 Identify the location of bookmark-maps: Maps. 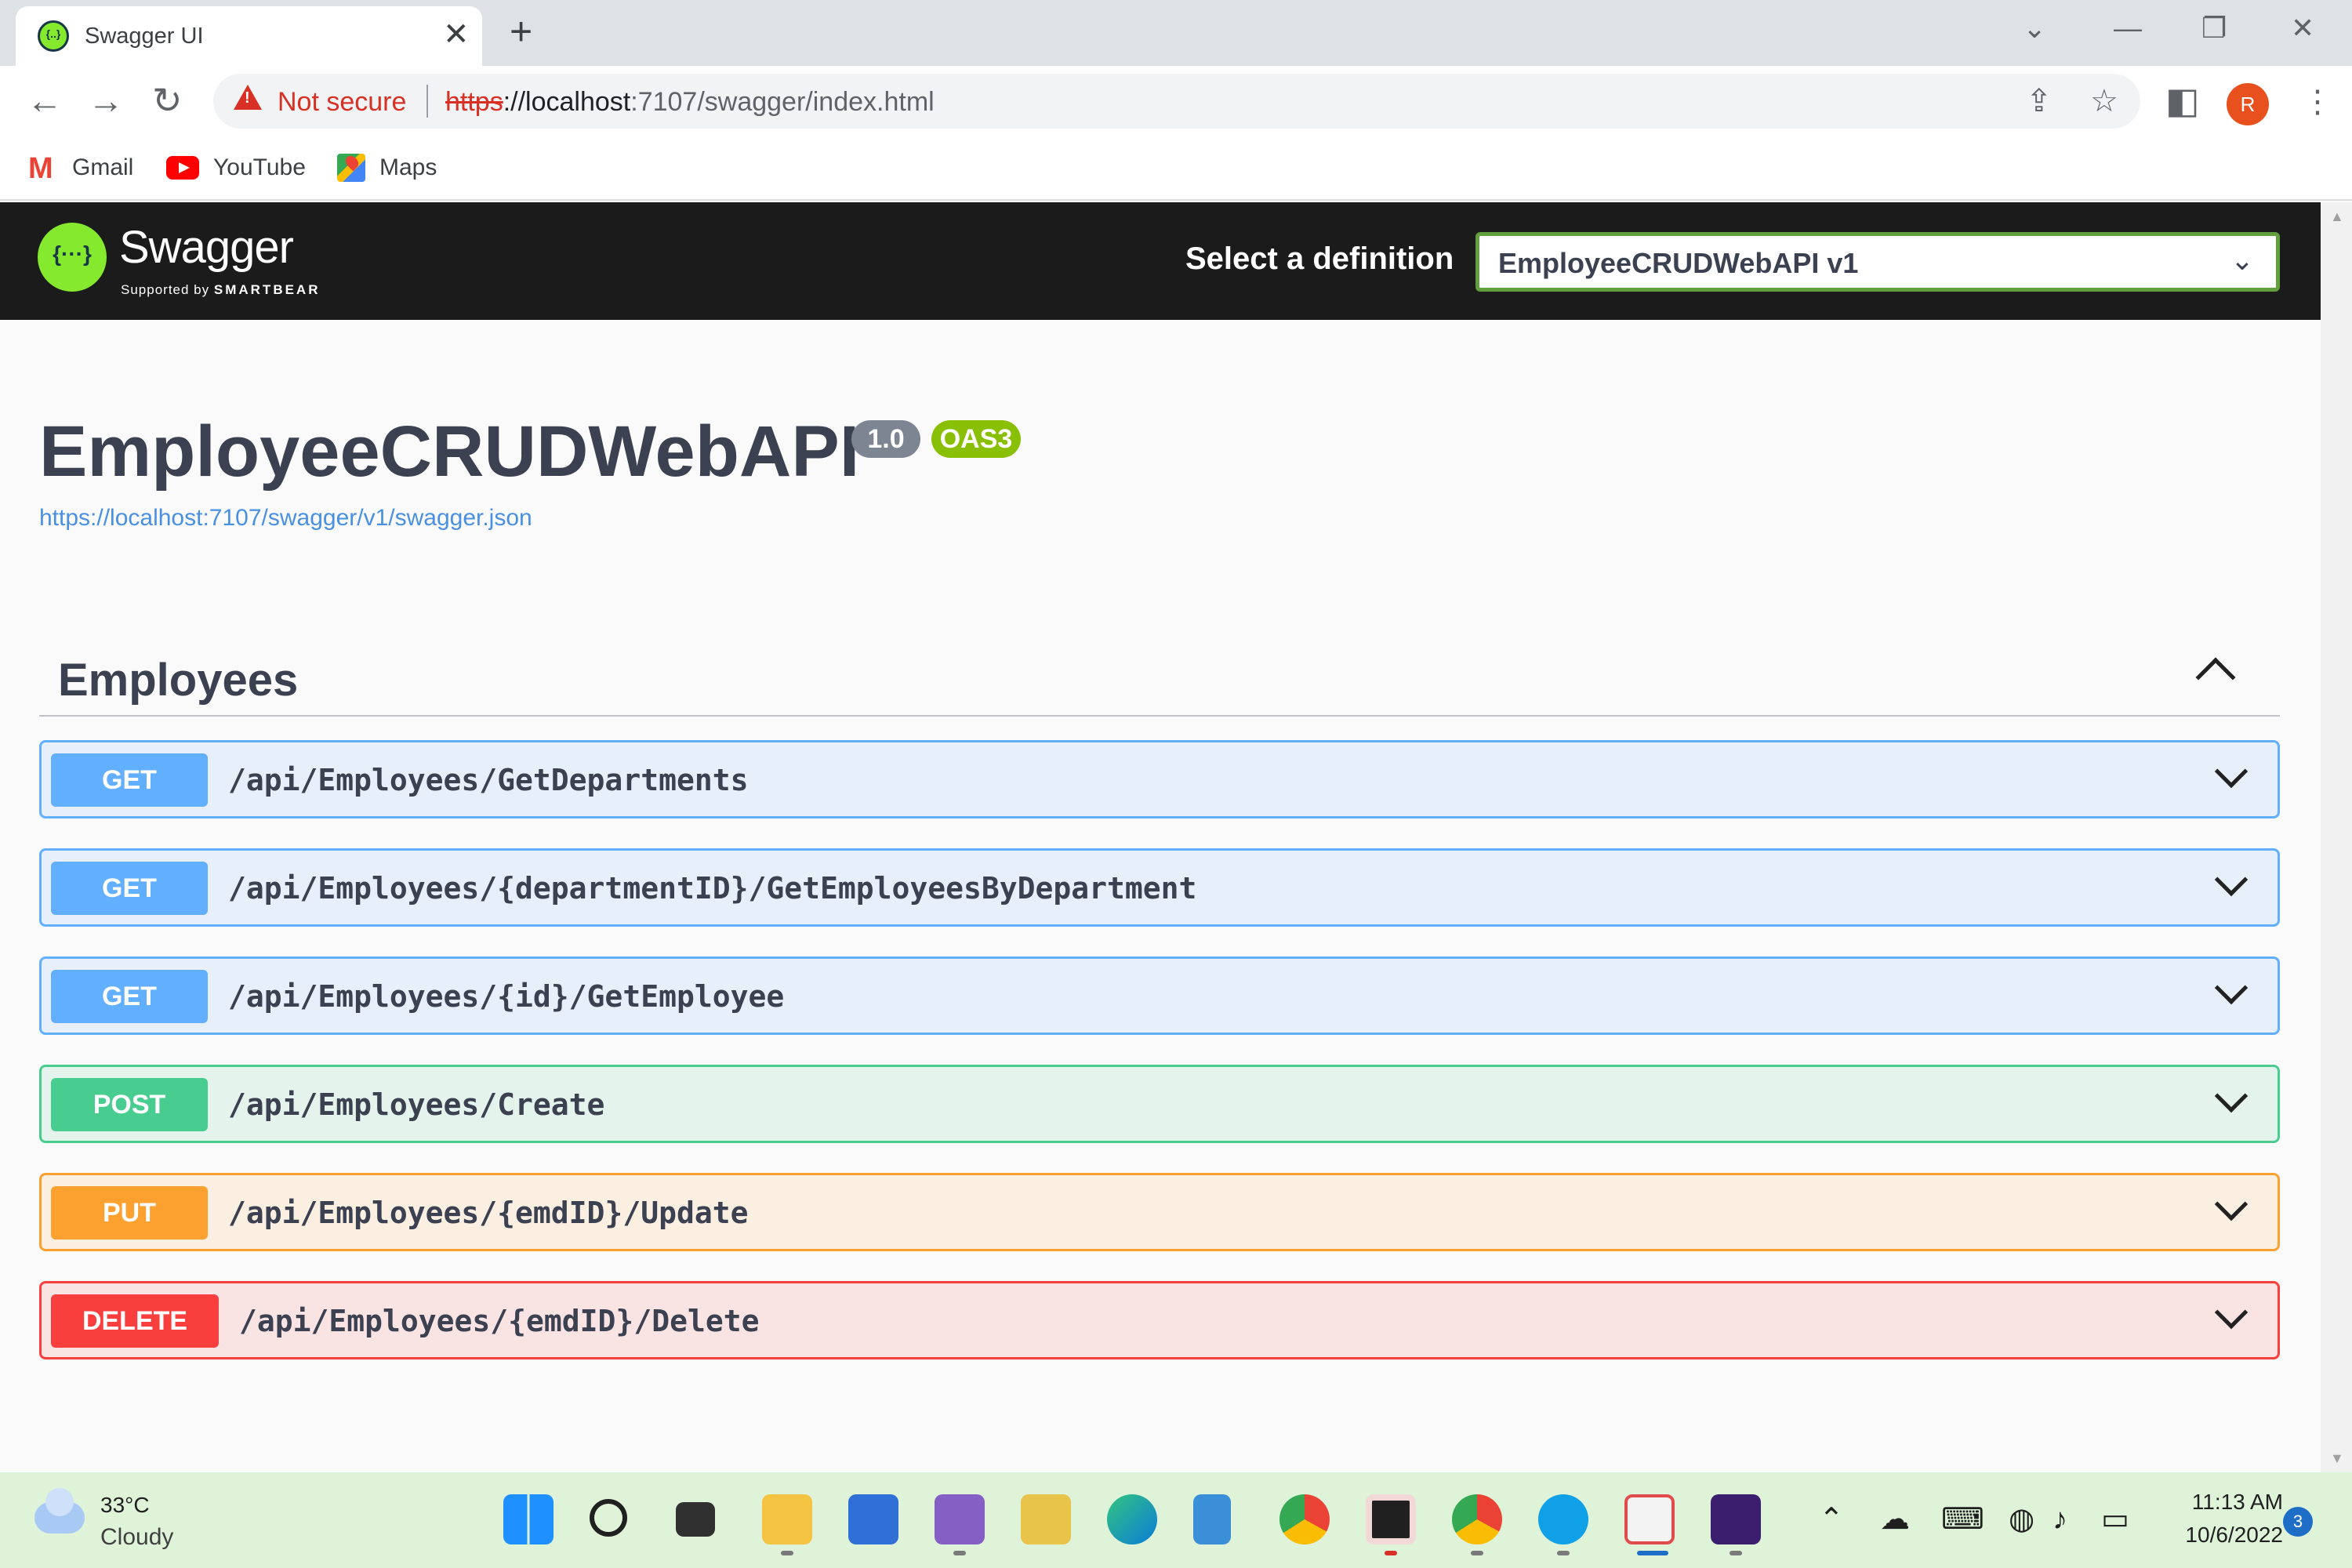
(387, 168).